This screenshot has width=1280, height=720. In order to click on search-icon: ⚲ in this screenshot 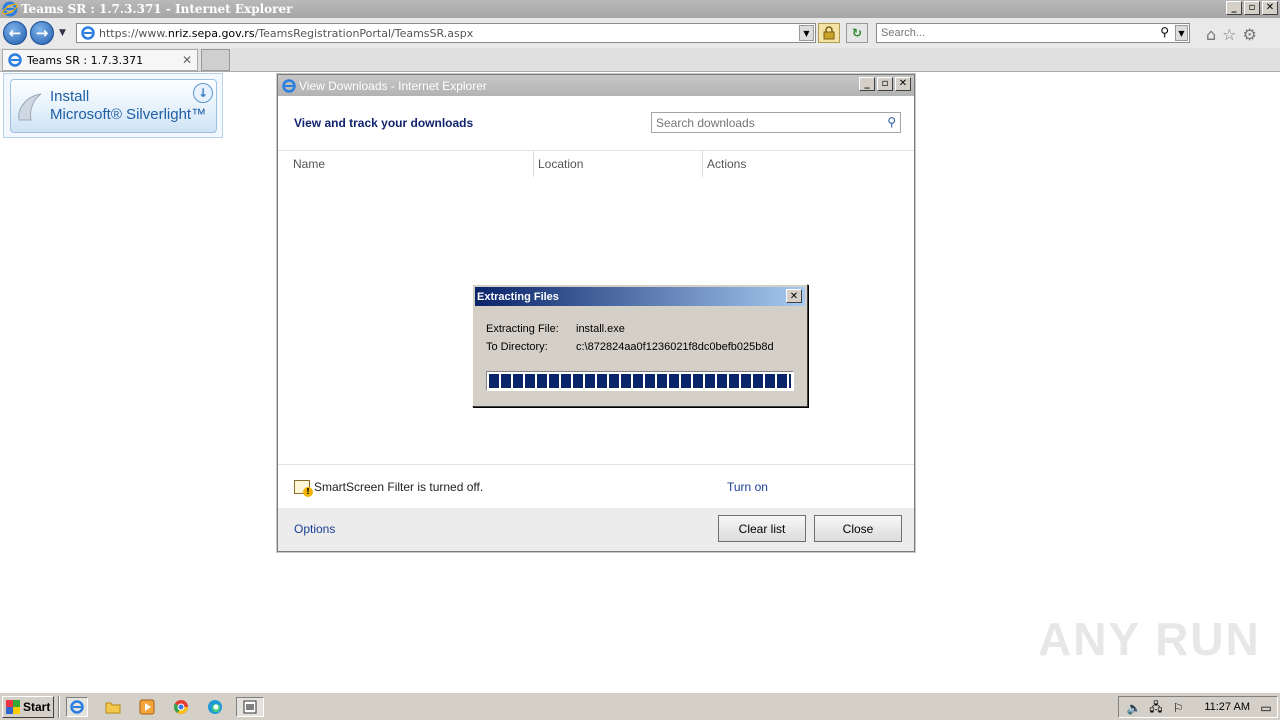, I will do `click(1164, 32)`.